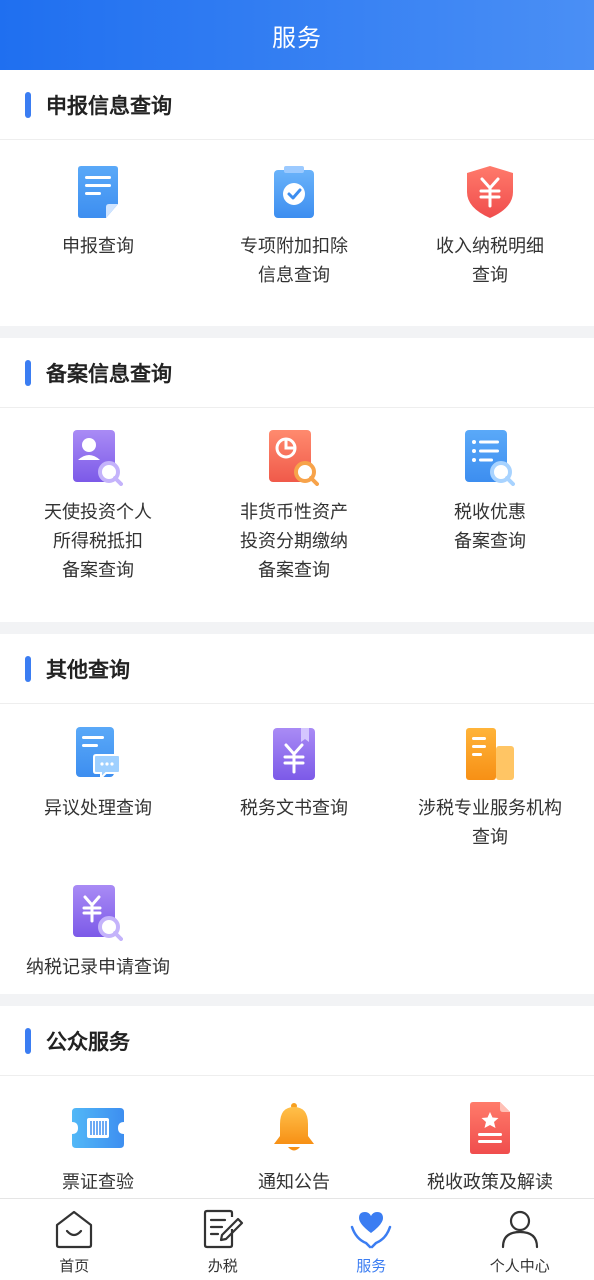  What do you see at coordinates (490, 261) in the screenshot?
I see `item-label: 收入纳税明细 查询` at bounding box center [490, 261].